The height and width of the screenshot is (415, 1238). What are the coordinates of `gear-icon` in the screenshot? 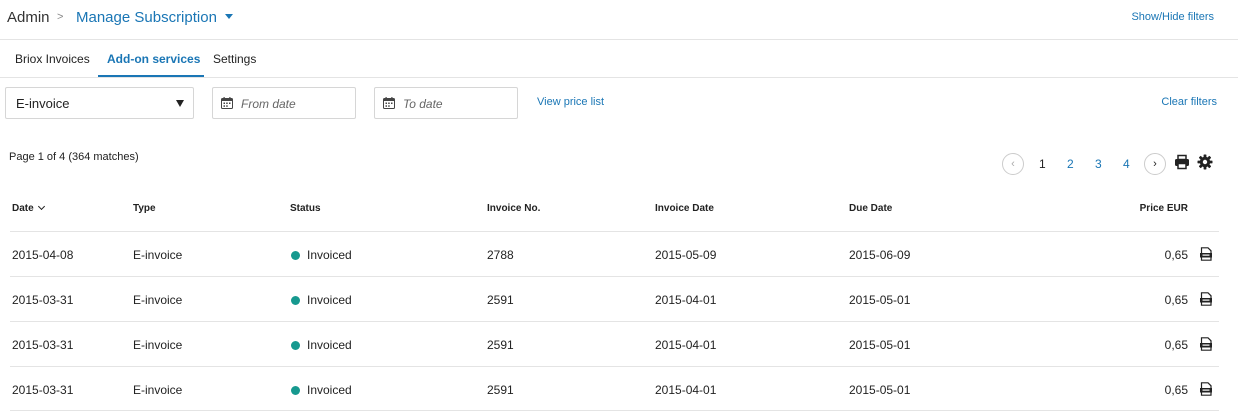 It's located at (1205, 162).